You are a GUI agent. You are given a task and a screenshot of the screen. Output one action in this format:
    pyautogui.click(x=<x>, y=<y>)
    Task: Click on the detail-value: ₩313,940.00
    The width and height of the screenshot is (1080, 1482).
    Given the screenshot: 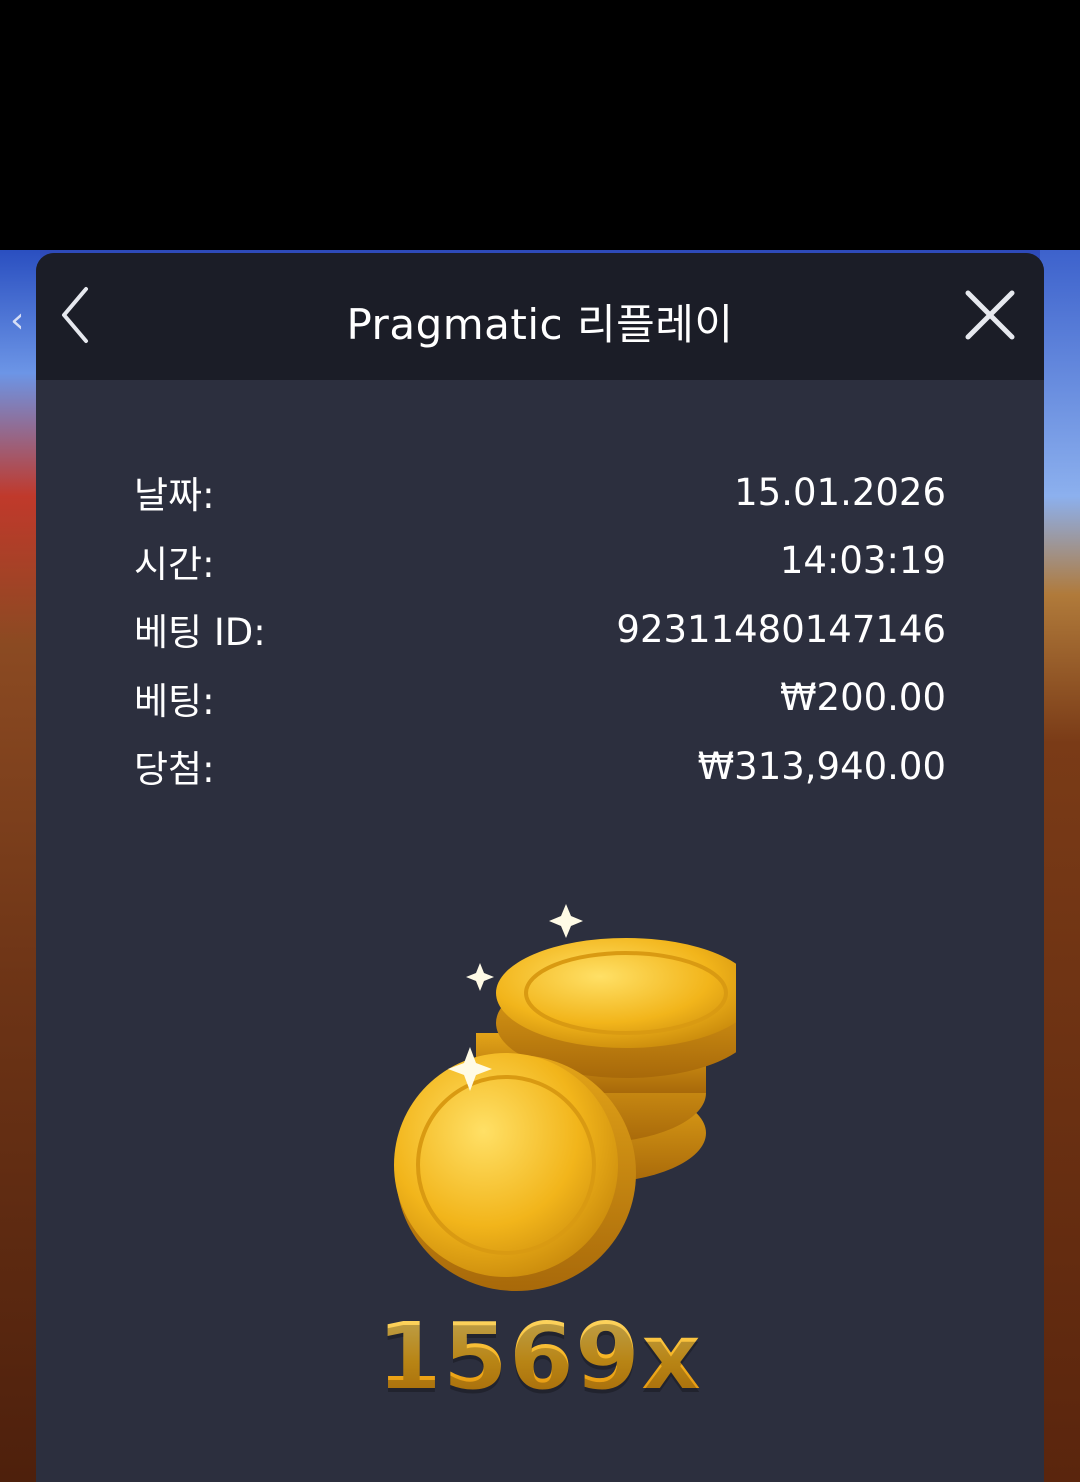 What is the action you would take?
    pyautogui.click(x=821, y=766)
    